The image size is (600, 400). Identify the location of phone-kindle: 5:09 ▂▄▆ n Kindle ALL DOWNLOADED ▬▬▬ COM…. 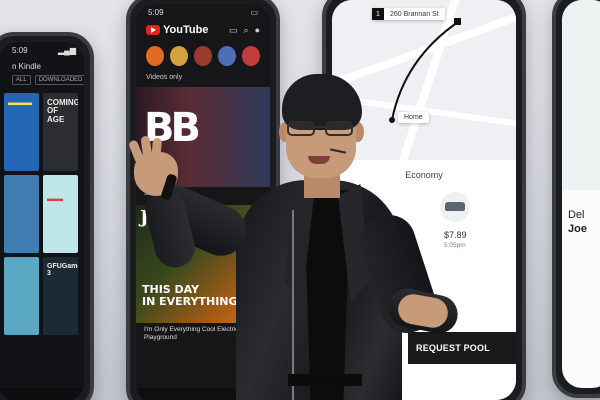
(47, 216).